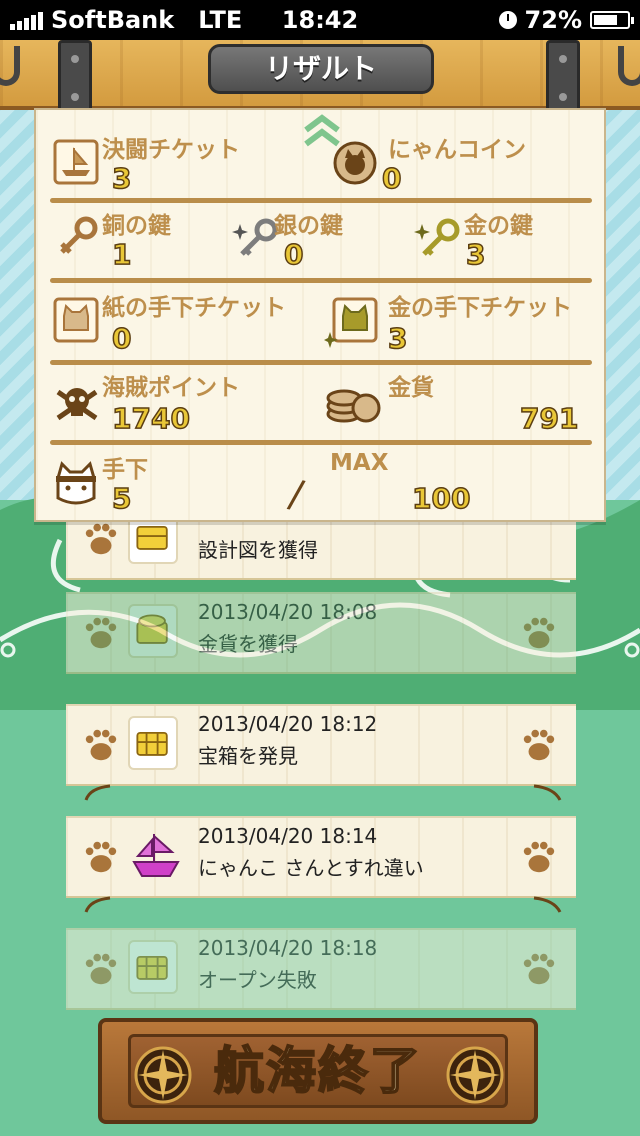  Describe the element at coordinates (507, 20) in the screenshot. I see `alarm-clock-icon` at that location.